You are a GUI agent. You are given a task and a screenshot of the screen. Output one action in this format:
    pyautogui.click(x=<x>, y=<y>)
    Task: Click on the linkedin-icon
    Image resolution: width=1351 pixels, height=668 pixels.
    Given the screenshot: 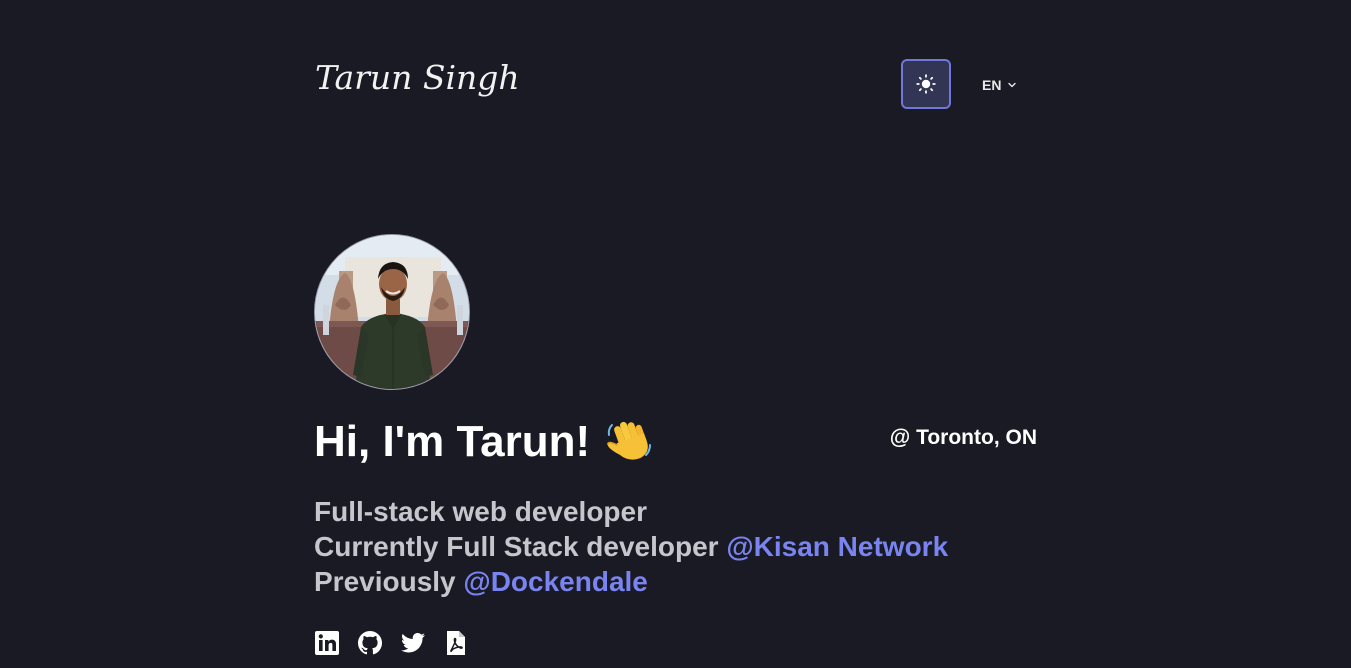 What is the action you would take?
    pyautogui.click(x=327, y=643)
    